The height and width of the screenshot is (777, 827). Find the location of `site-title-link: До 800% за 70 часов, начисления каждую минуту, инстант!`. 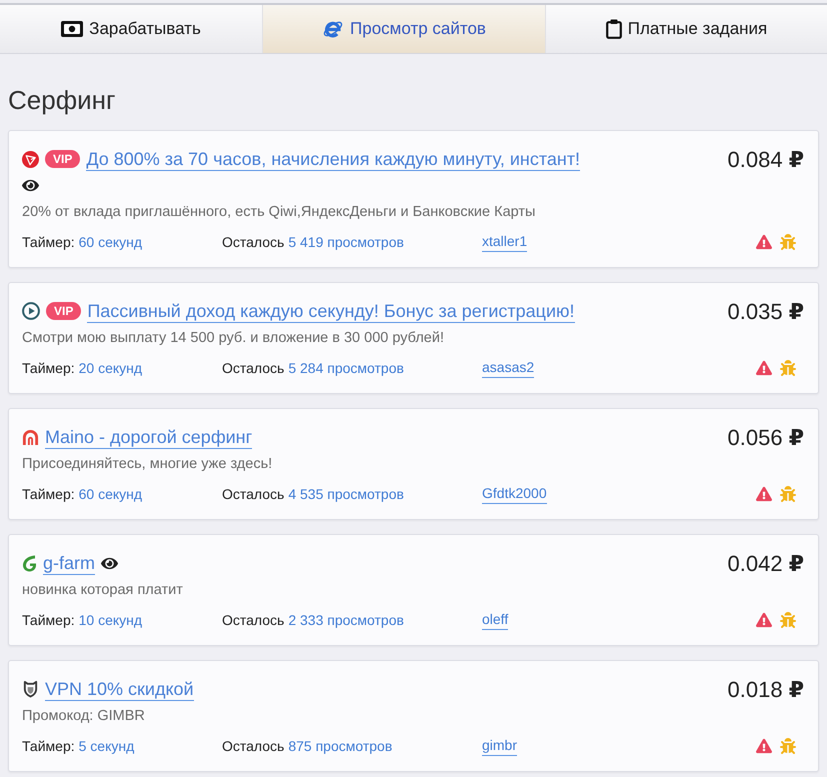

site-title-link: До 800% за 70 часов, начисления каждую минуту, инстант! is located at coordinates (333, 159).